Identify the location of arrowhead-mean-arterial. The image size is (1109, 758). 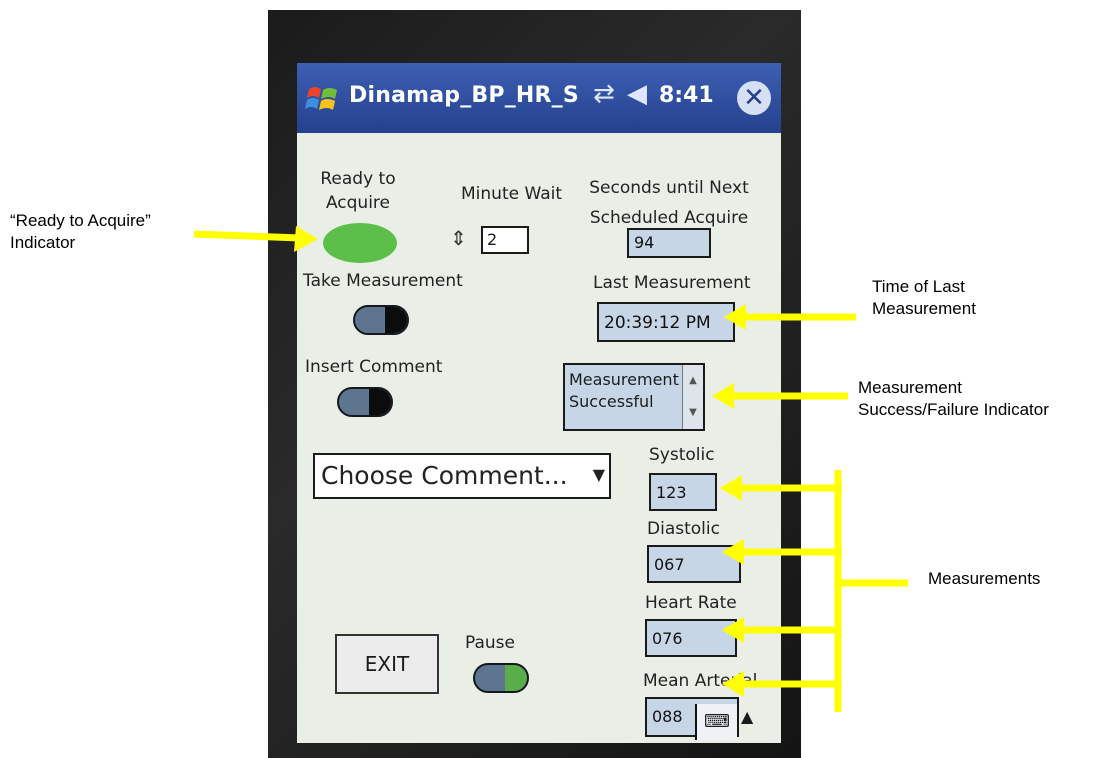
(733, 684).